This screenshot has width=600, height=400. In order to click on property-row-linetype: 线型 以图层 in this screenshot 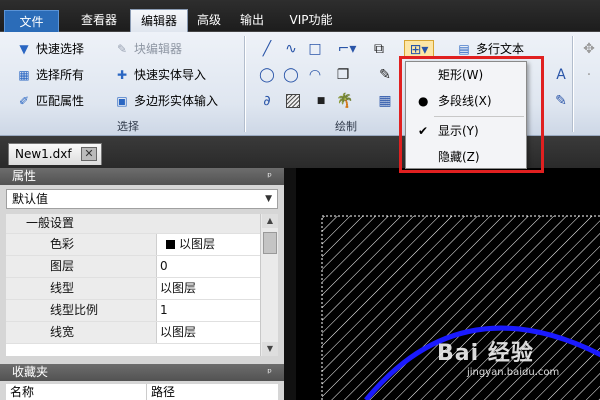, I will do `click(133, 289)`.